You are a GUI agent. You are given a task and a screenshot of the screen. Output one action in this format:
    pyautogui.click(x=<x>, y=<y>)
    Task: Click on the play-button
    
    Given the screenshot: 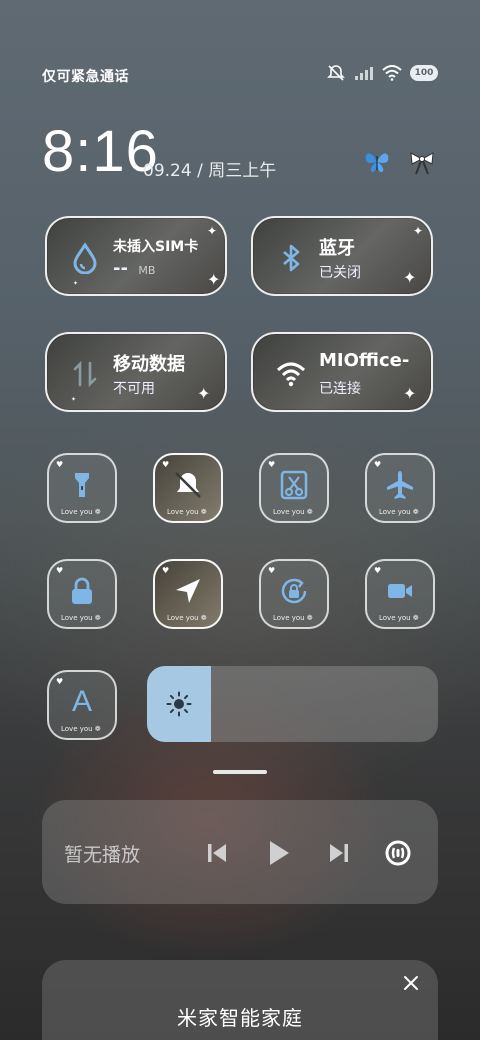 What is the action you would take?
    pyautogui.click(x=279, y=853)
    